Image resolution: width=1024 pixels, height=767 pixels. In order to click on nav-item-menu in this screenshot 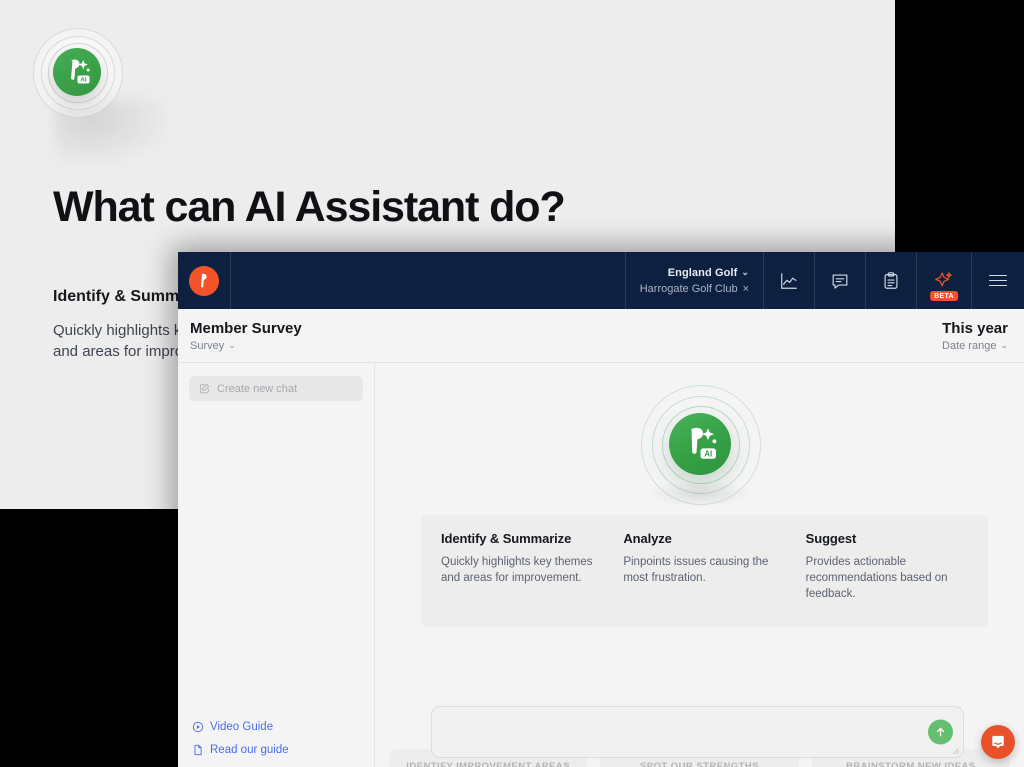, I will do `click(998, 280)`.